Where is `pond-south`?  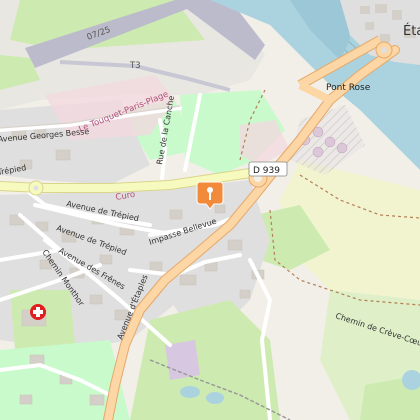 pond-south is located at coordinates (190, 392).